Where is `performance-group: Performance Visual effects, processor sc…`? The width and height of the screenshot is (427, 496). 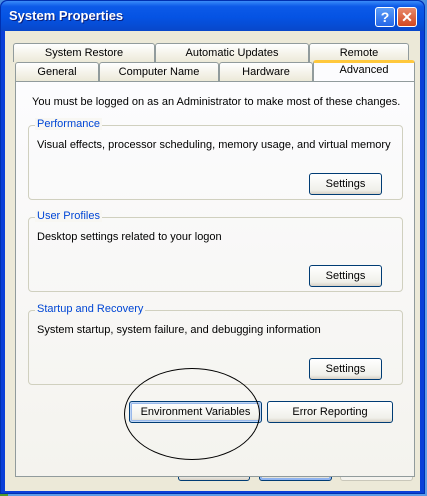 performance-group: Performance Visual effects, processor sc… is located at coordinates (215, 159).